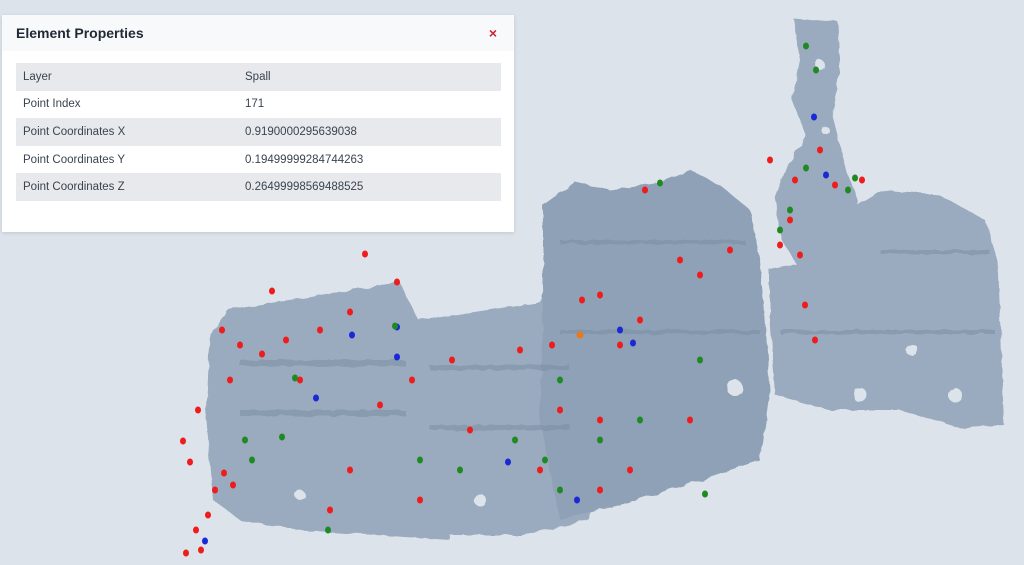 Image resolution: width=1024 pixels, height=565 pixels. I want to click on property-row-coord-y: Point Coordinates Y 0.19499999284744263, so click(258, 160).